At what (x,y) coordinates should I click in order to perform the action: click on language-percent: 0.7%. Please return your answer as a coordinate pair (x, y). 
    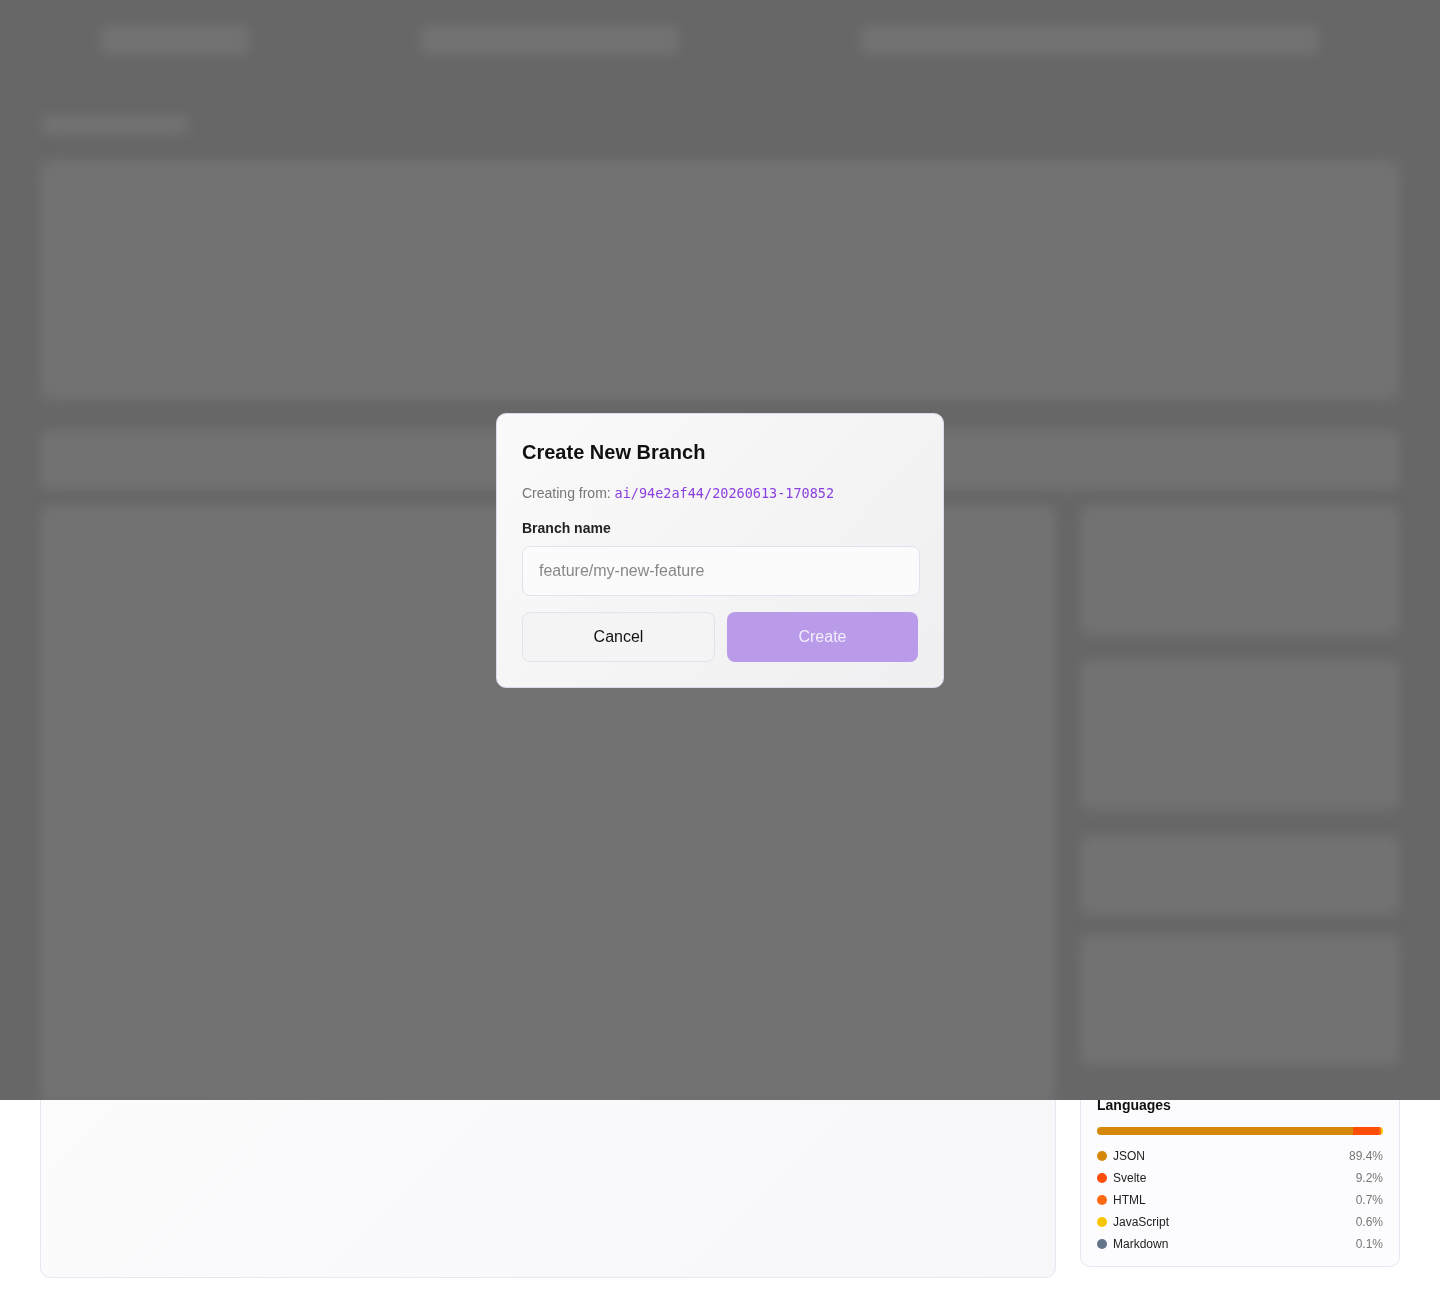
    Looking at the image, I should click on (1369, 1200).